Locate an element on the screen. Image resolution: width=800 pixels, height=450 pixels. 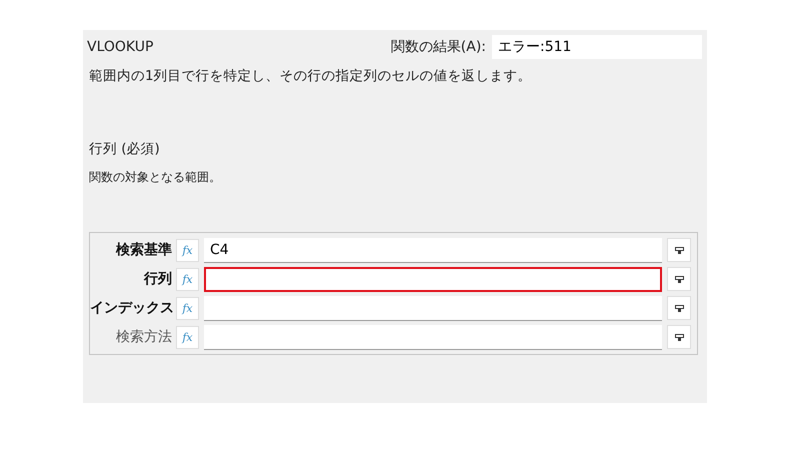
result-label: 関数の結果(A): is located at coordinates (438, 47).